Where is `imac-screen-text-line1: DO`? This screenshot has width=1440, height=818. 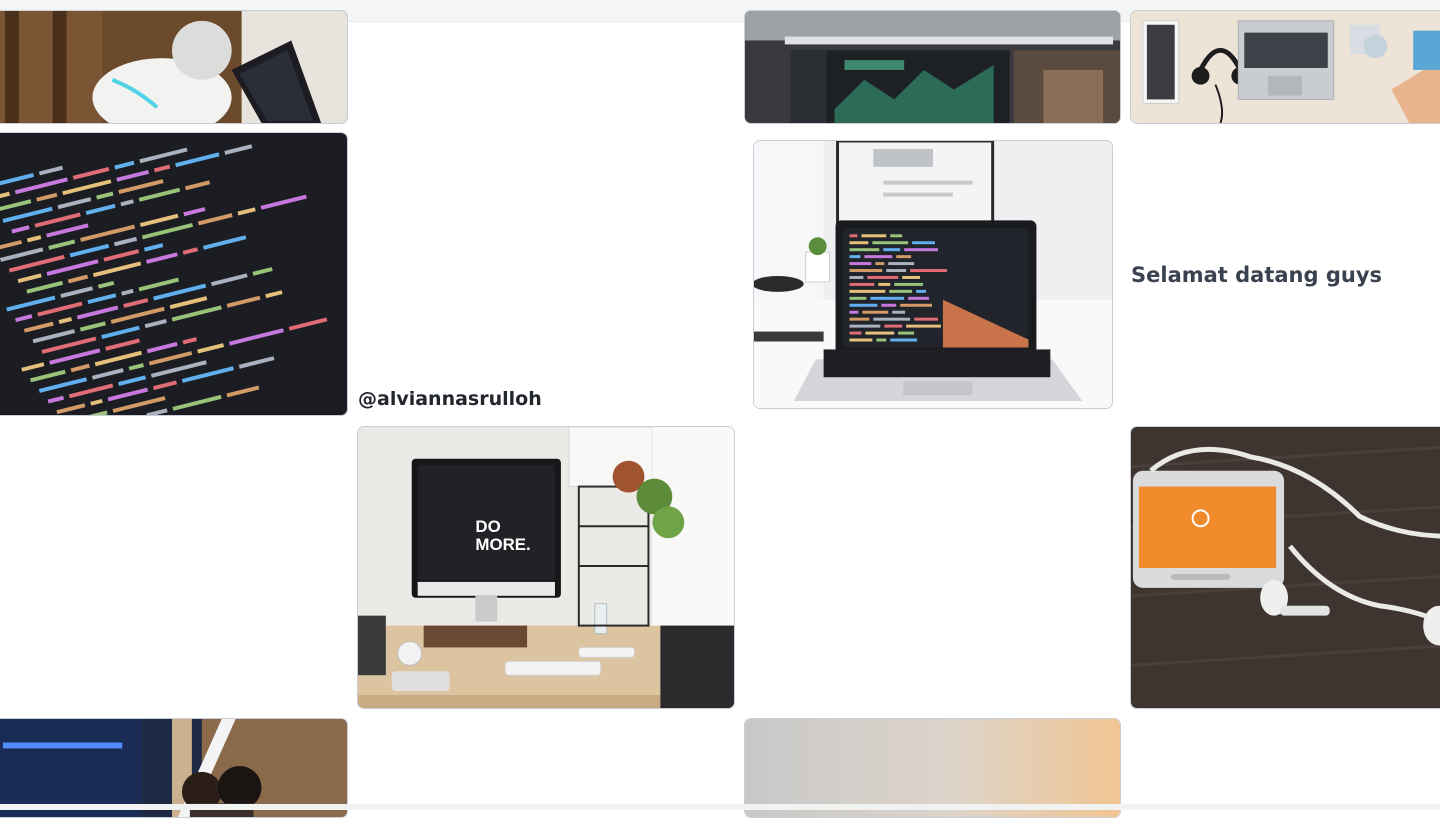 imac-screen-text-line1: DO is located at coordinates (487, 526).